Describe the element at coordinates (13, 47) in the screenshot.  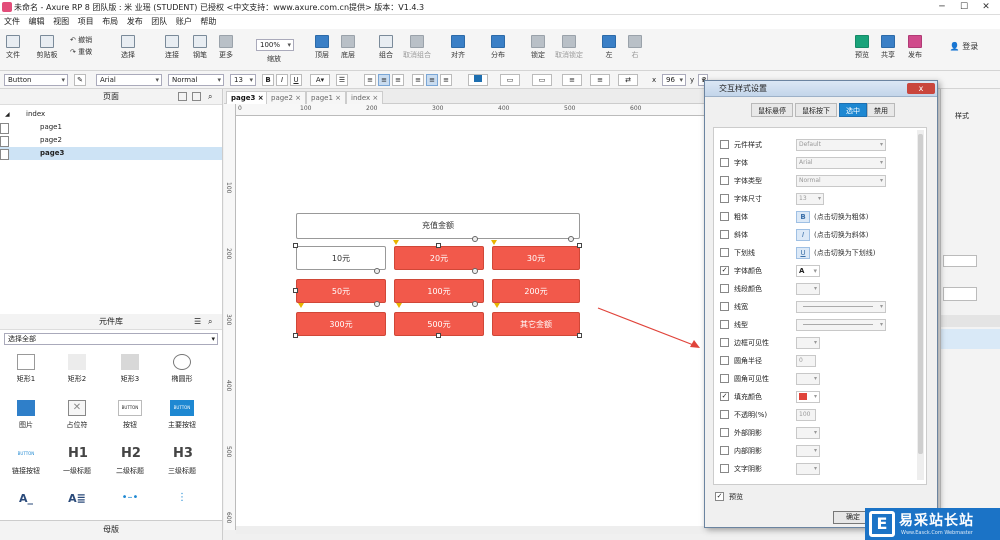
I see `file-button: 文件` at that location.